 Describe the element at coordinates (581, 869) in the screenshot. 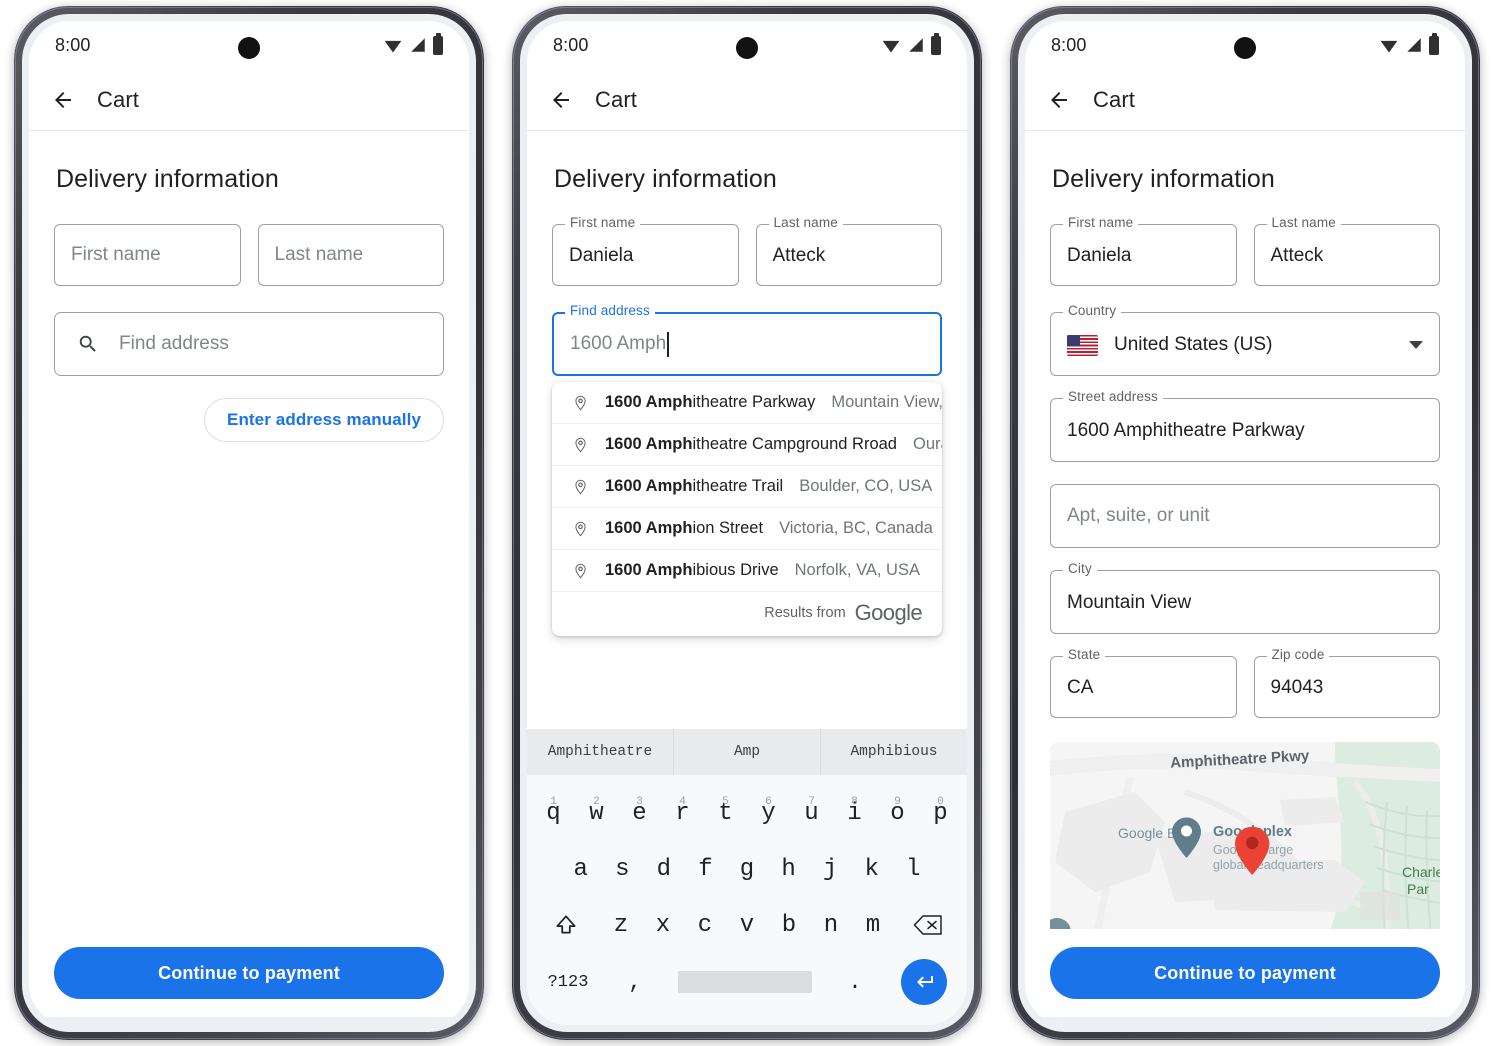

I see `key-a: a` at that location.